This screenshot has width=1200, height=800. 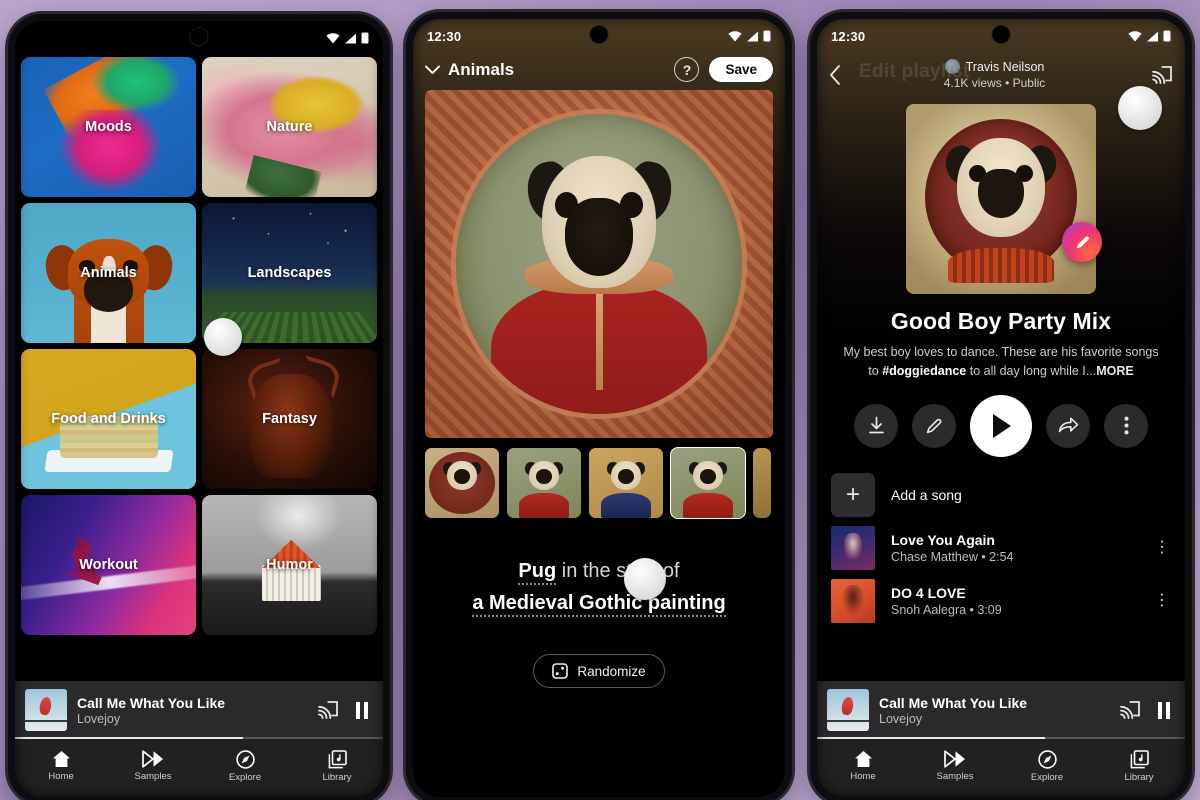 I want to click on category-tile-fantasy: Fantasy, so click(x=289, y=419).